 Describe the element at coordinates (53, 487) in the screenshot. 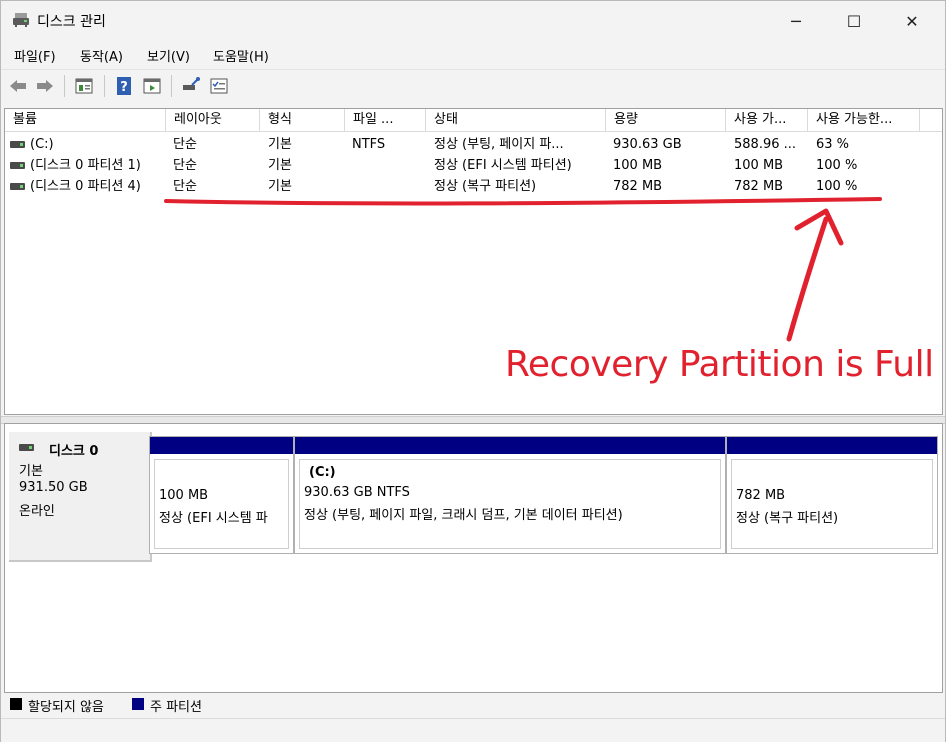

I see `disk-size: 931.50 GB` at that location.